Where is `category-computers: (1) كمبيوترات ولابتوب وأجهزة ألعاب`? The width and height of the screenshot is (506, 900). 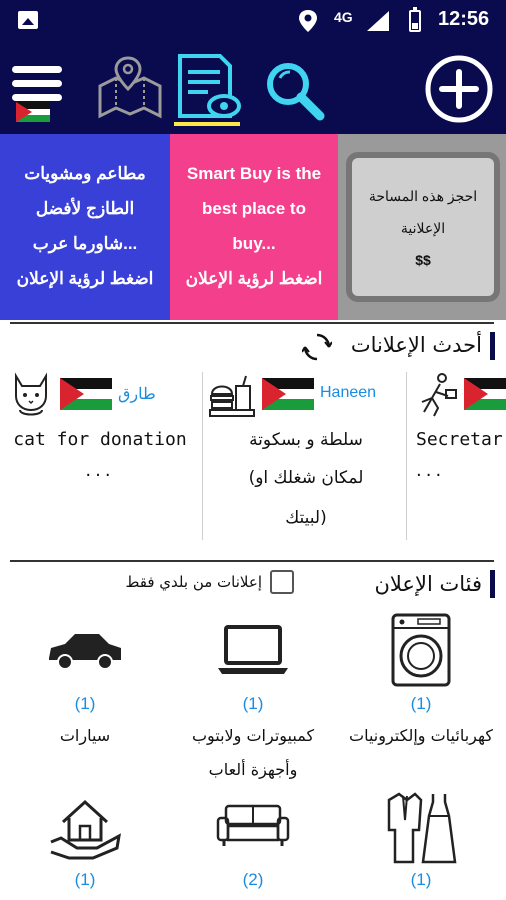
category-computers: (1) كمبيوترات ولابتوب وأجهزة ألعاب is located at coordinates (253, 696).